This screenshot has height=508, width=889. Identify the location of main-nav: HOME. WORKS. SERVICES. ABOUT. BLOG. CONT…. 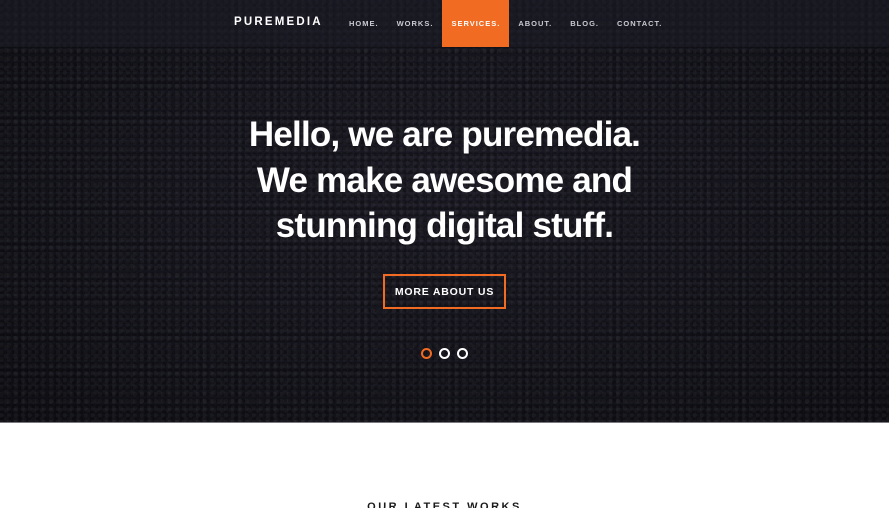
(505, 23).